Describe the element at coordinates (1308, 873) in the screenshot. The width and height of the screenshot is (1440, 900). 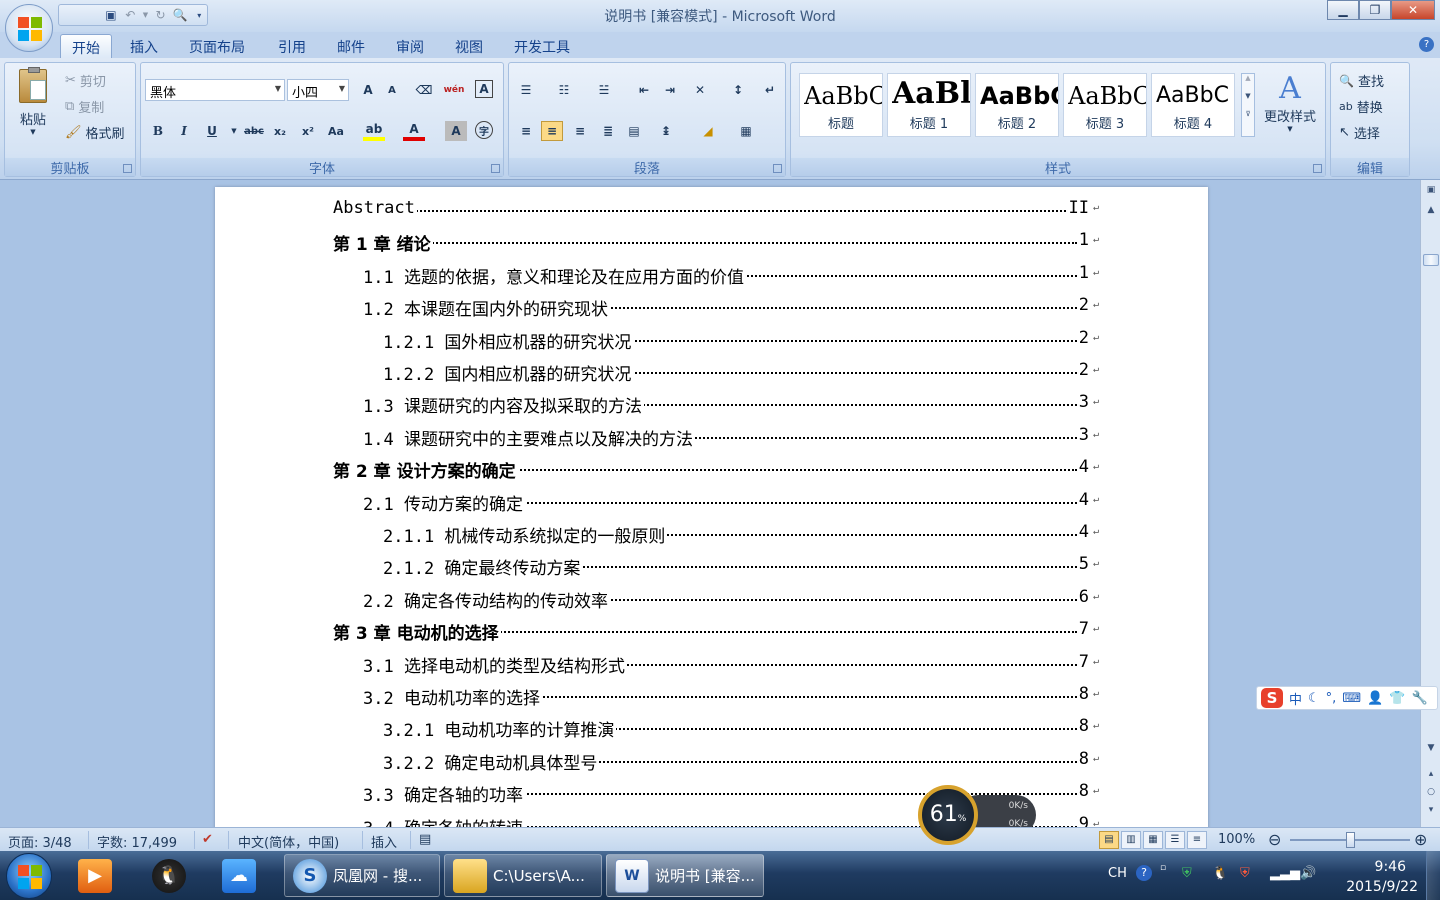
I see `volume-icon: 🔊` at that location.